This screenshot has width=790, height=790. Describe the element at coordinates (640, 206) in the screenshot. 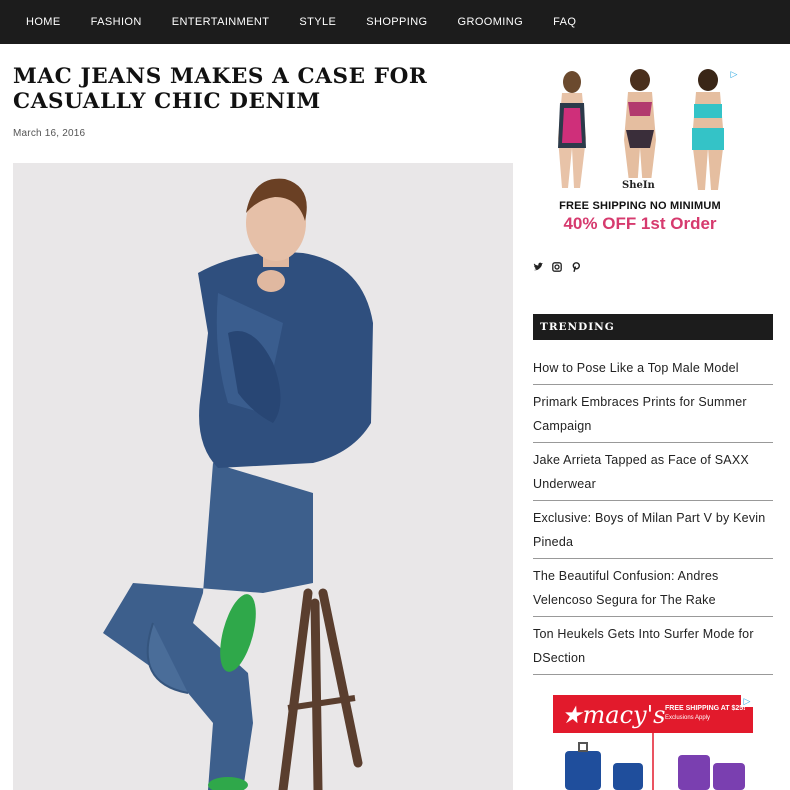

I see `shein-shipping-text: FREE SHIPPING NO MINIMUM` at that location.